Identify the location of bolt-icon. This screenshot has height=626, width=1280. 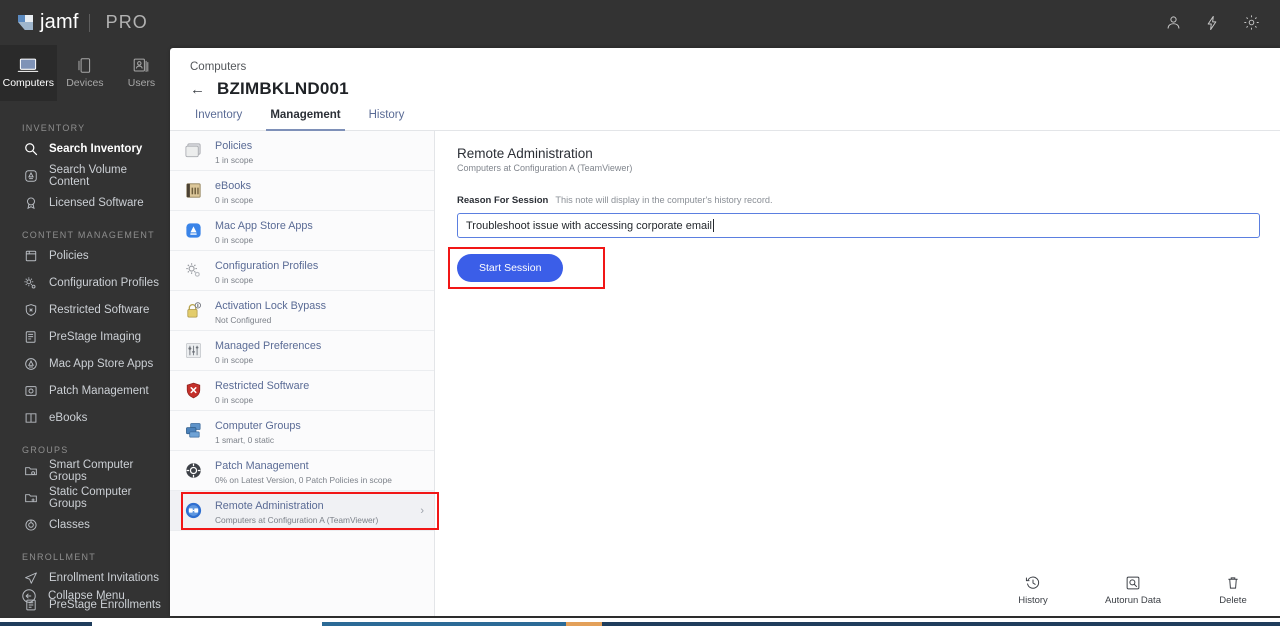
(1212, 23).